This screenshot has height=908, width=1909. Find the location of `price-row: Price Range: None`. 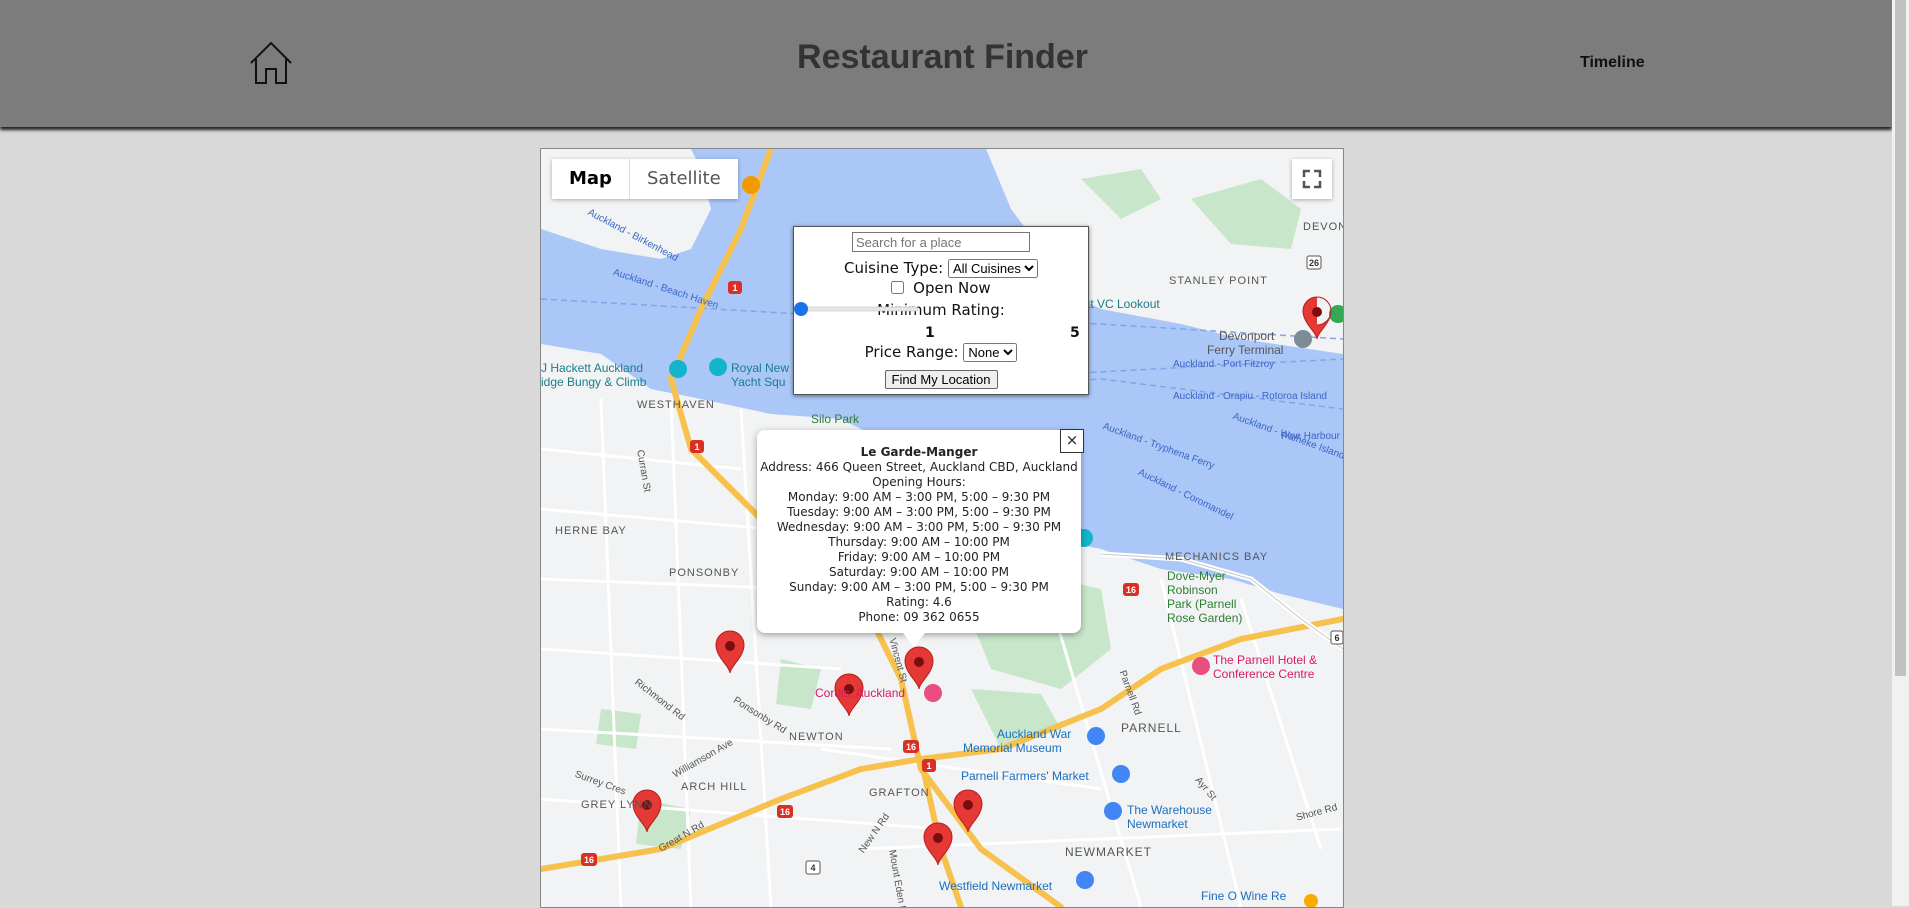

price-row: Price Range: None is located at coordinates (941, 352).